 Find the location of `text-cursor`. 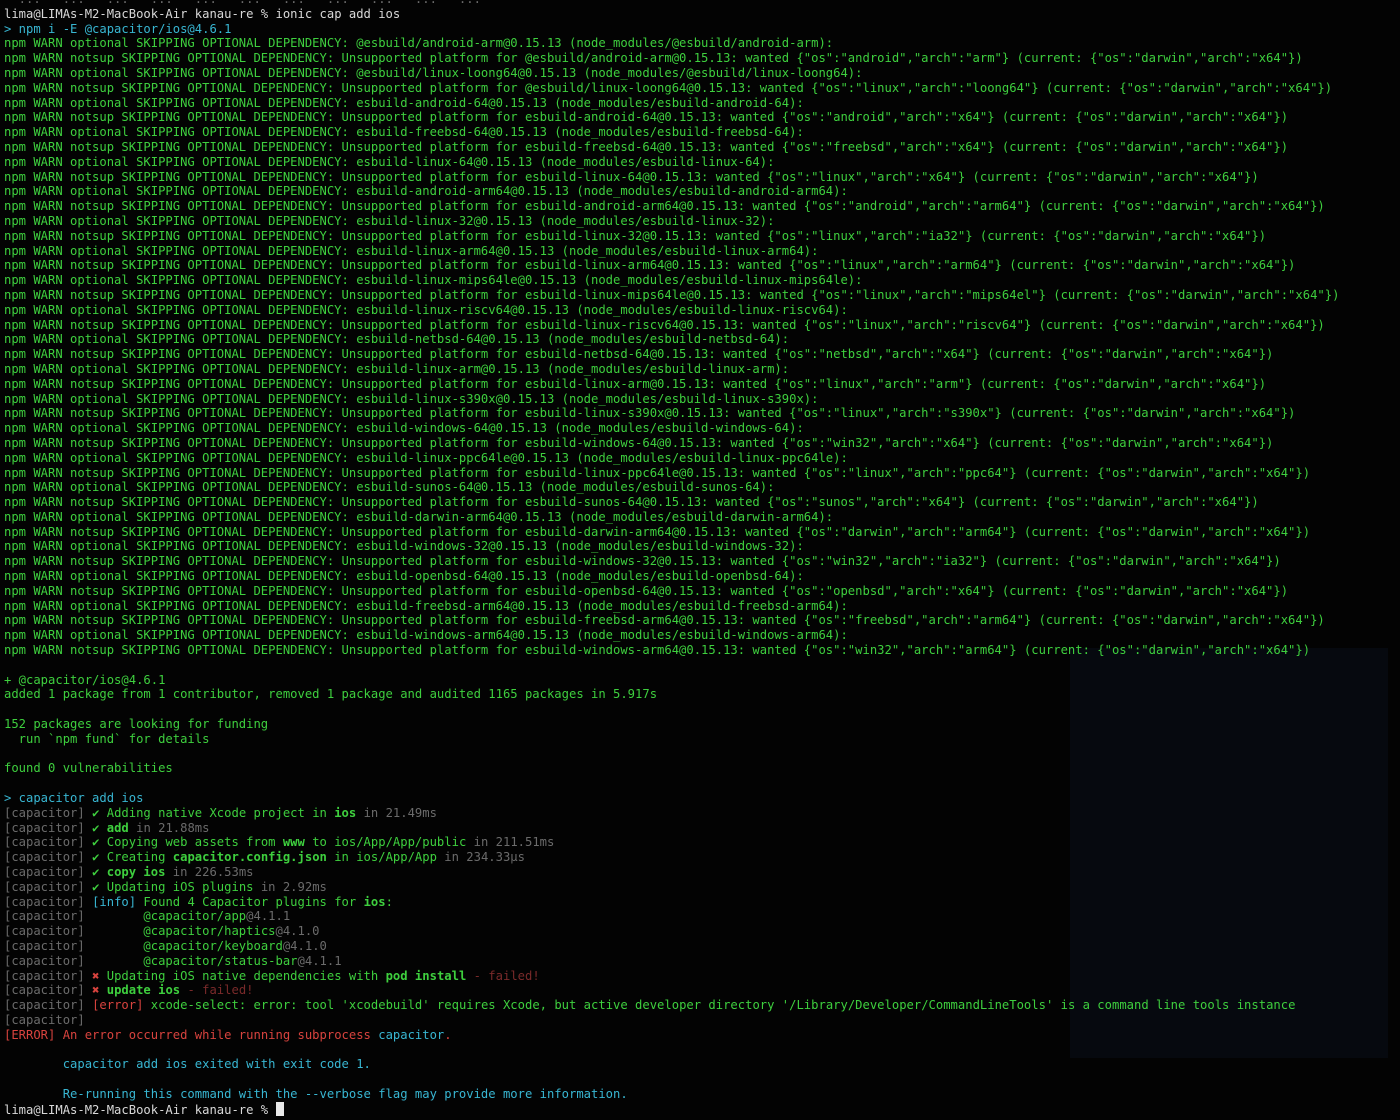

text-cursor is located at coordinates (279, 1108).